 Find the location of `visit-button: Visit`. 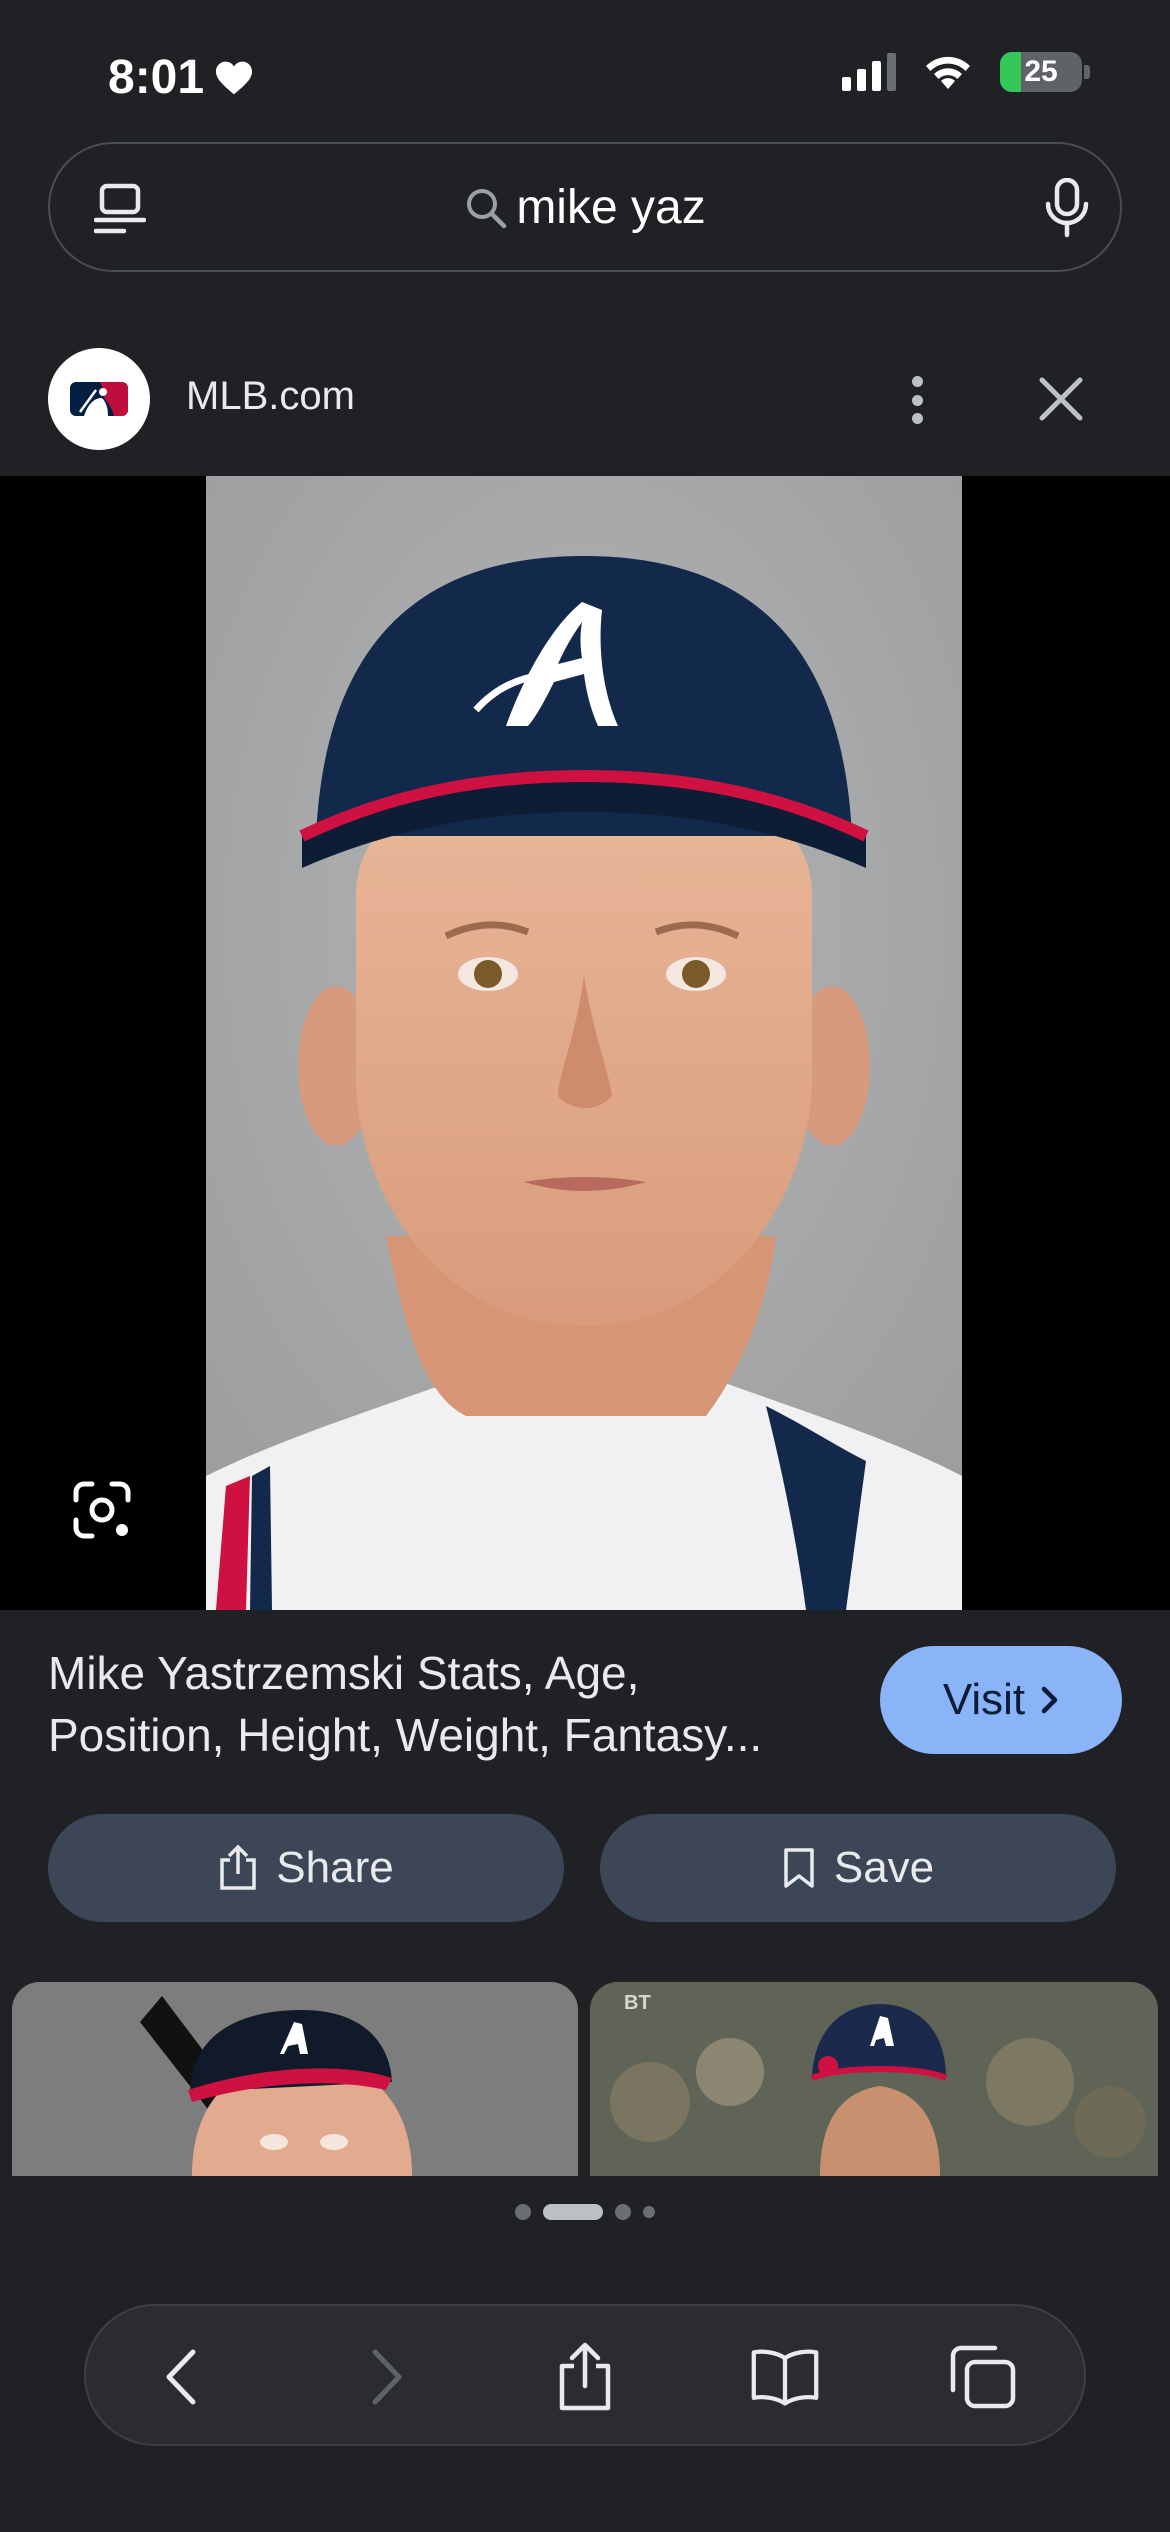

visit-button: Visit is located at coordinates (1001, 1700).